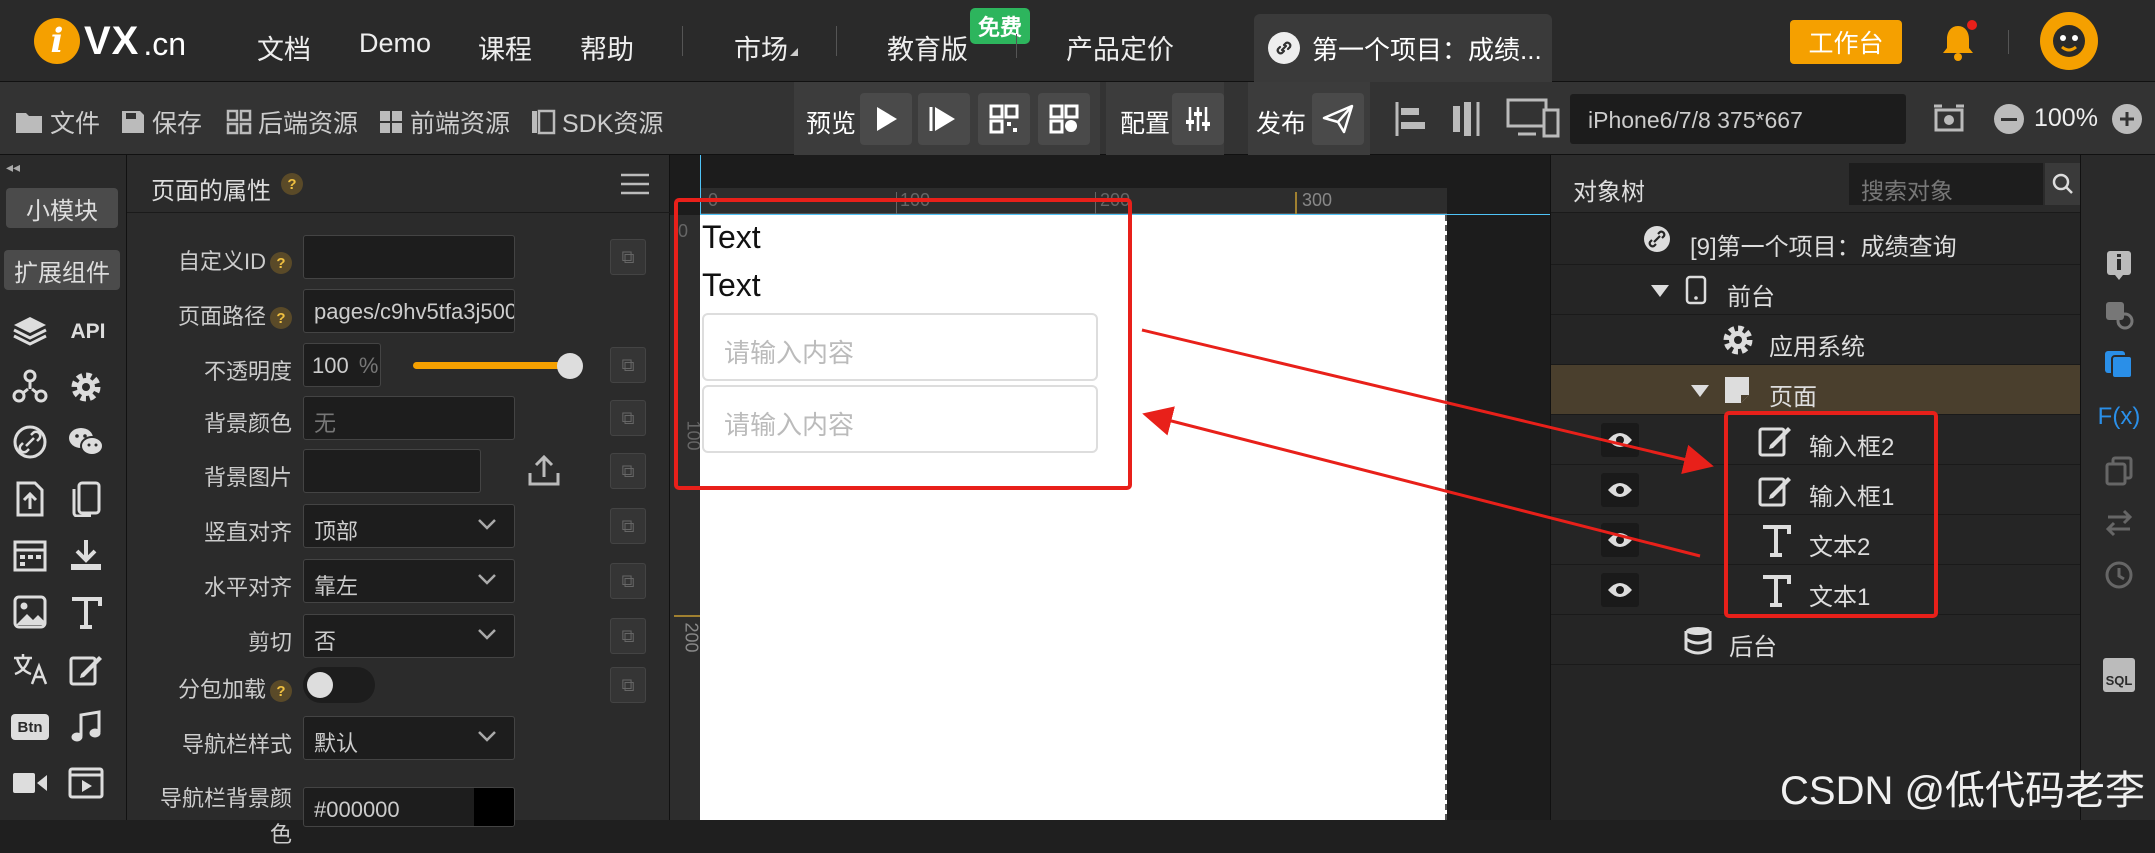  What do you see at coordinates (1411, 121) in the screenshot?
I see `align-left-icon` at bounding box center [1411, 121].